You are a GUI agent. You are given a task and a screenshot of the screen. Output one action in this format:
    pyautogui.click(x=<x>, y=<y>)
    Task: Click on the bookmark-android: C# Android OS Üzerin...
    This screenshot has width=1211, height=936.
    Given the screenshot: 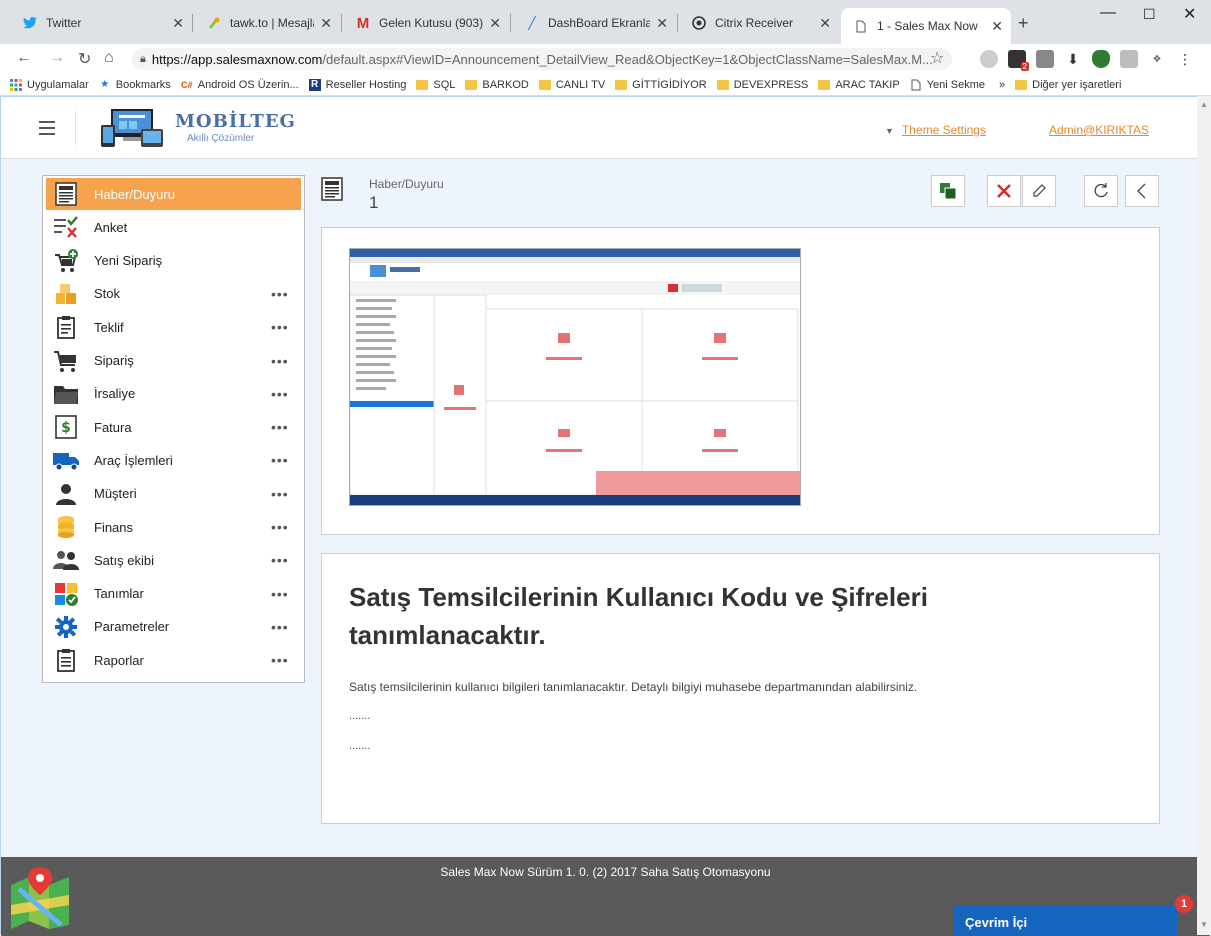 What is the action you would take?
    pyautogui.click(x=240, y=85)
    